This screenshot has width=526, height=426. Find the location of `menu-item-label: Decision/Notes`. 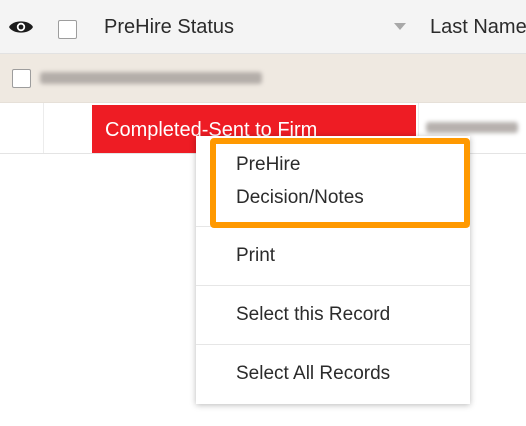

menu-item-label: Decision/Notes is located at coordinates (300, 197).